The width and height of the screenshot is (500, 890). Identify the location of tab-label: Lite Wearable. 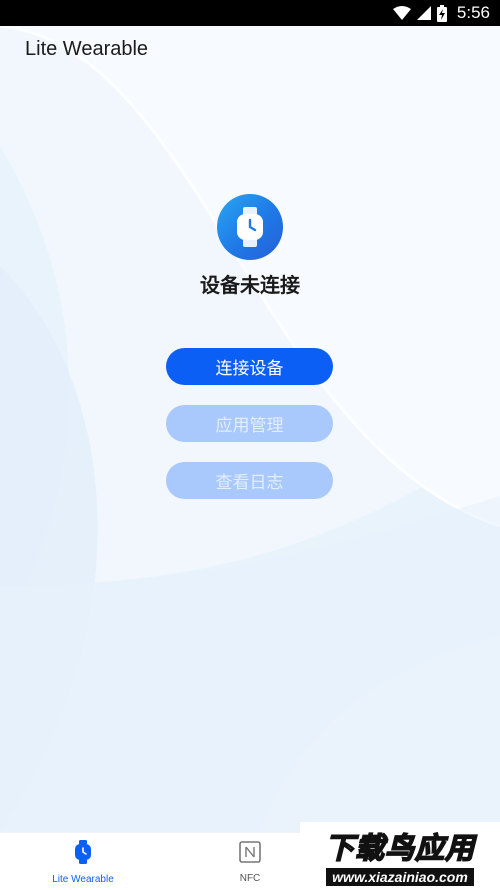
(83, 879).